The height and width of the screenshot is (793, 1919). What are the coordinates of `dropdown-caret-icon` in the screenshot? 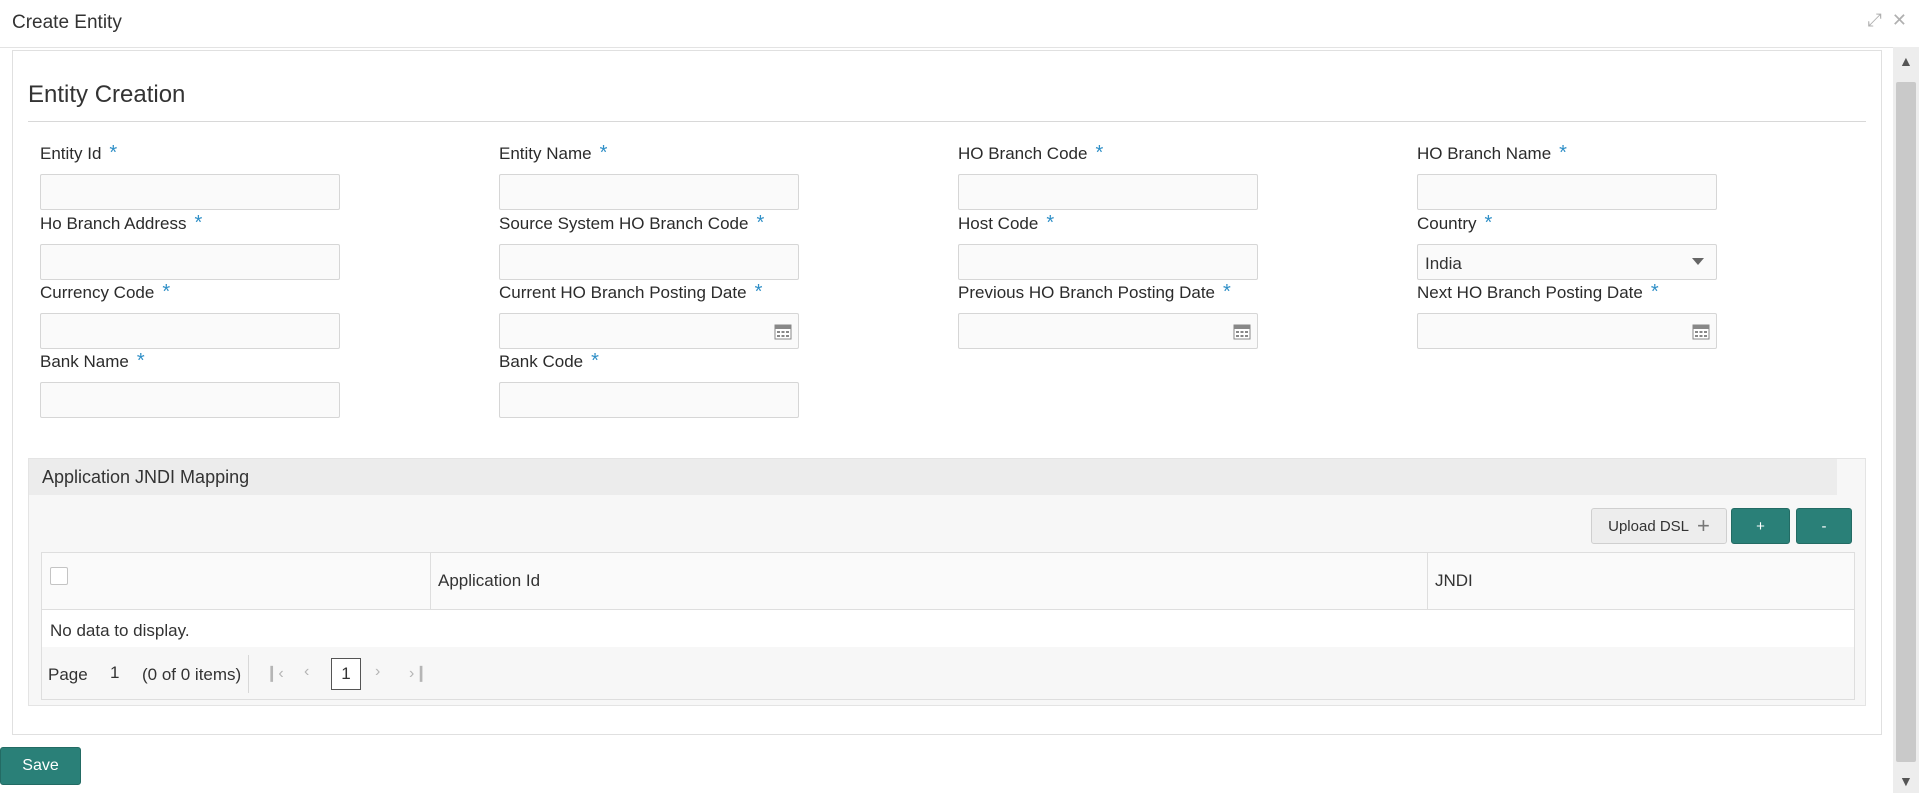 It's located at (1698, 261).